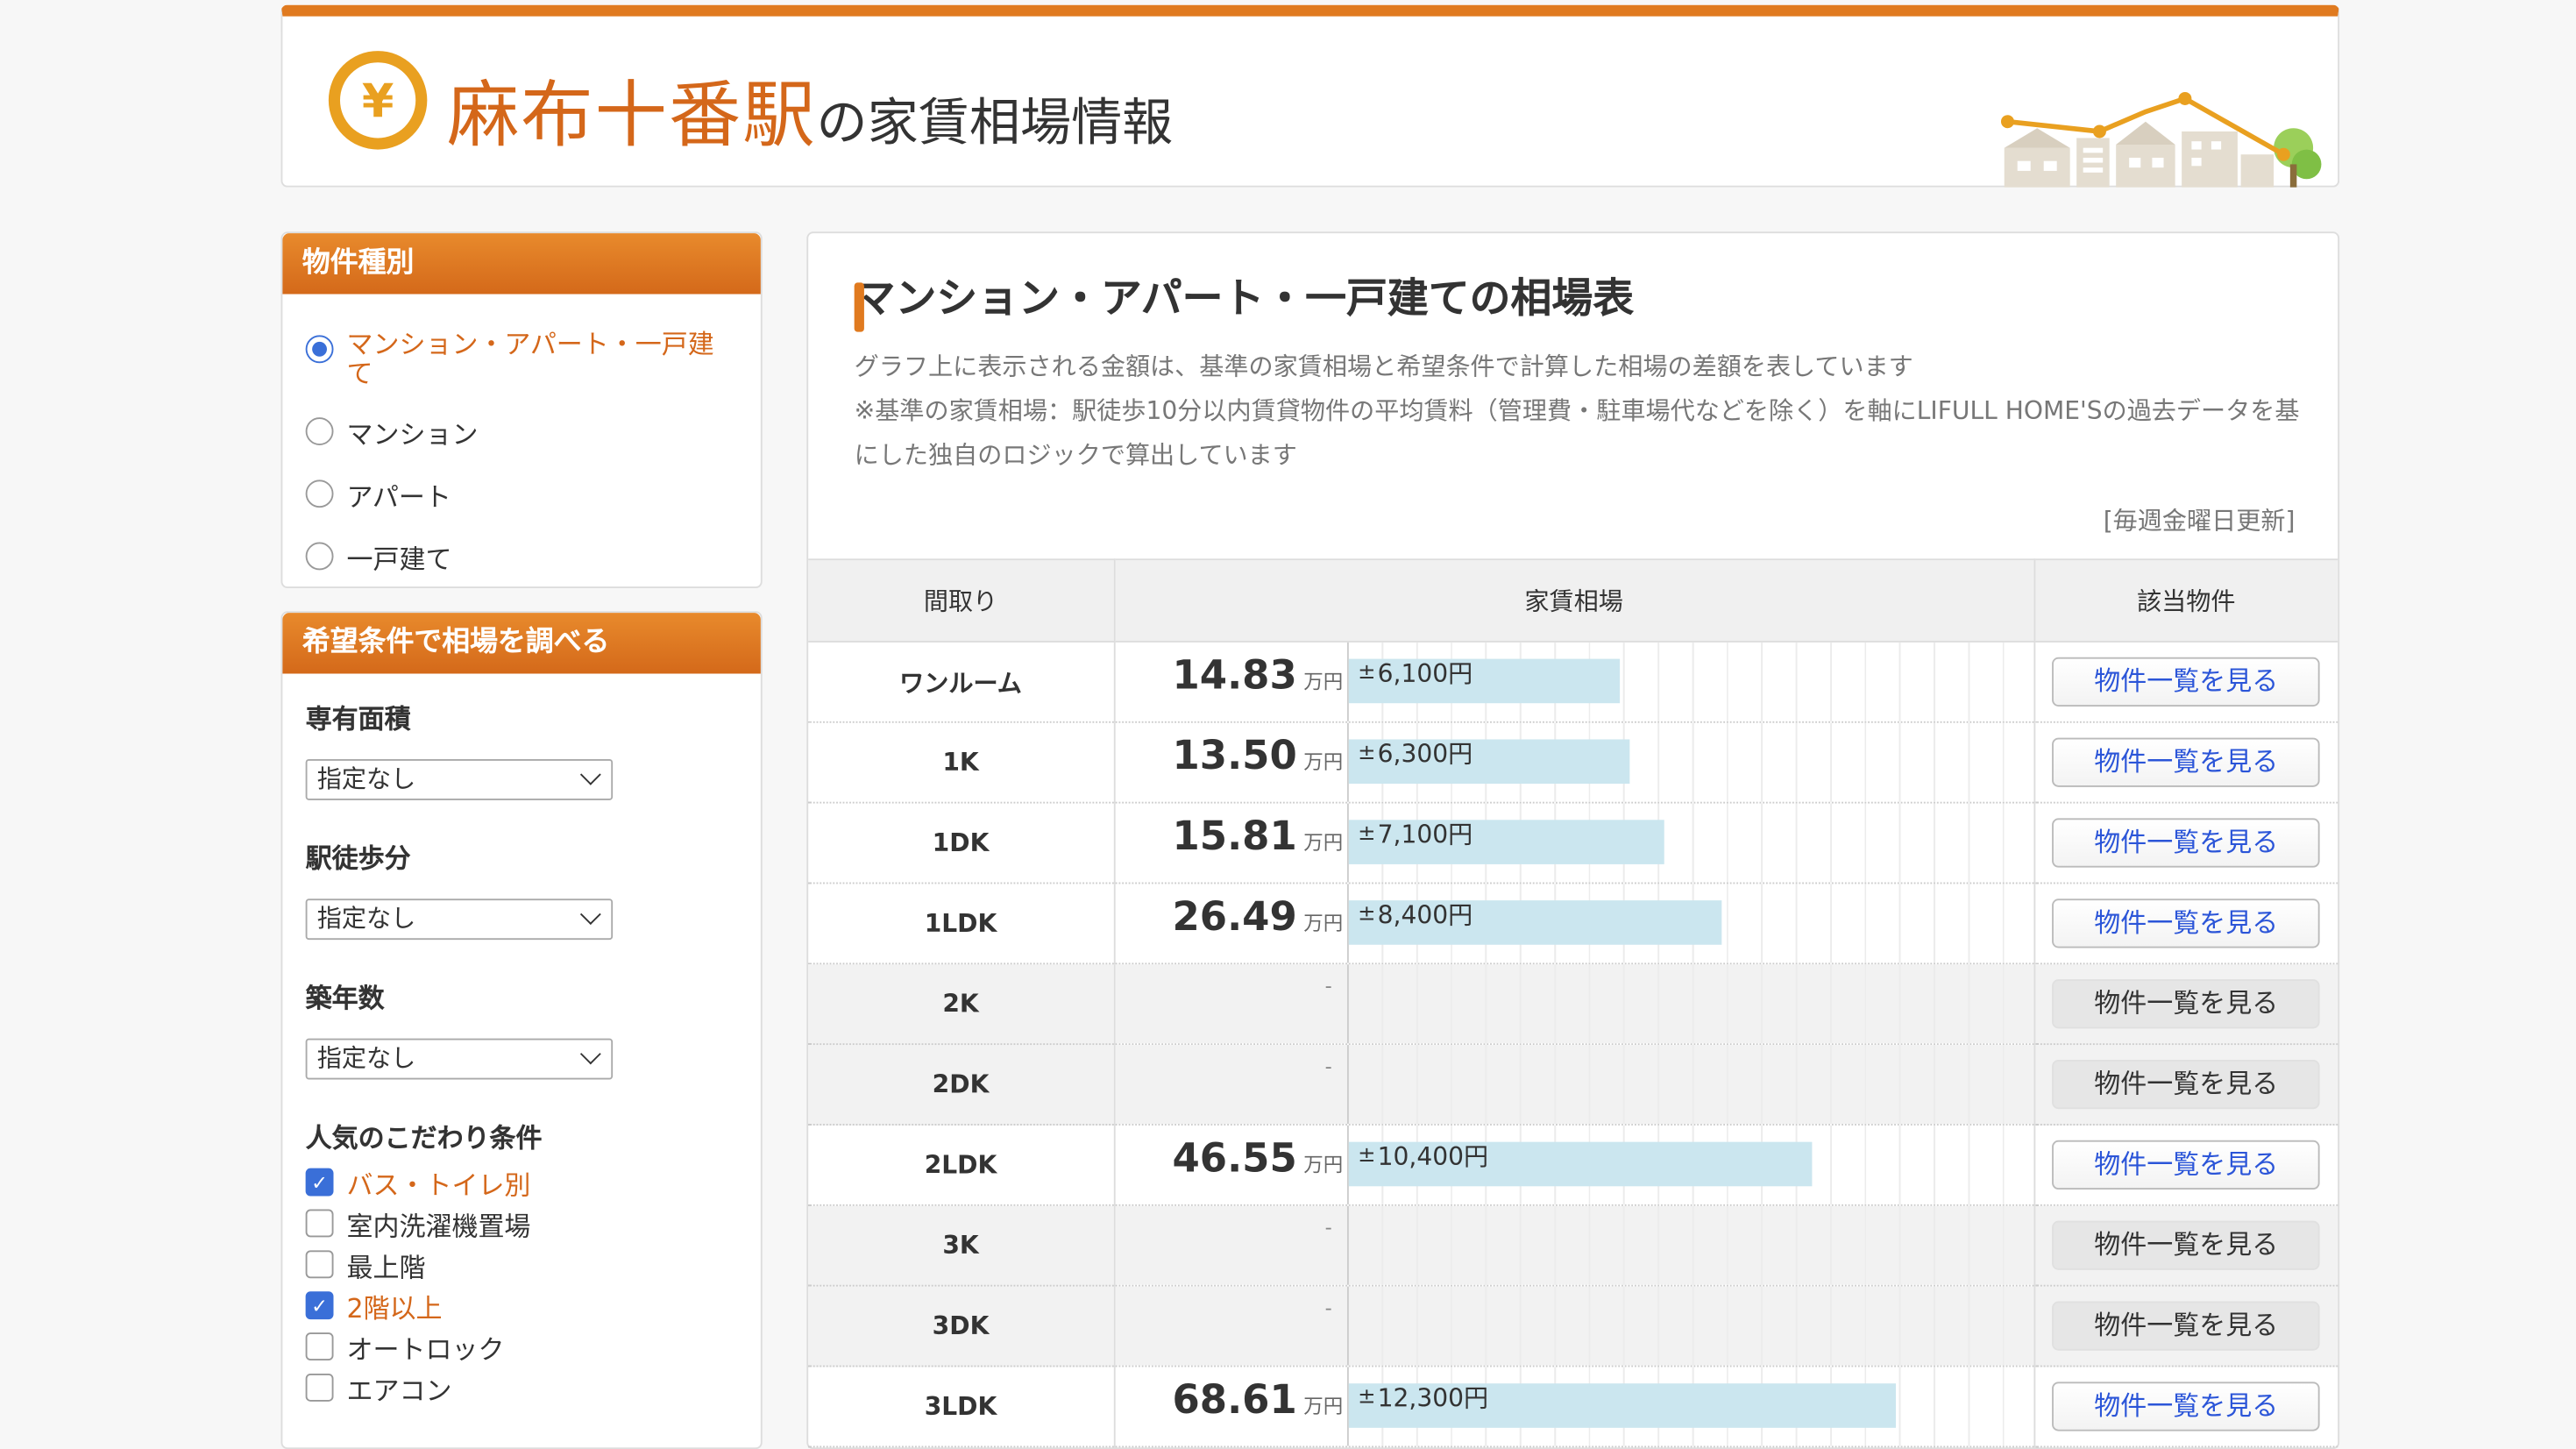  What do you see at coordinates (962, 1165) in the screenshot?
I see `layout-cell: 2LDK` at bounding box center [962, 1165].